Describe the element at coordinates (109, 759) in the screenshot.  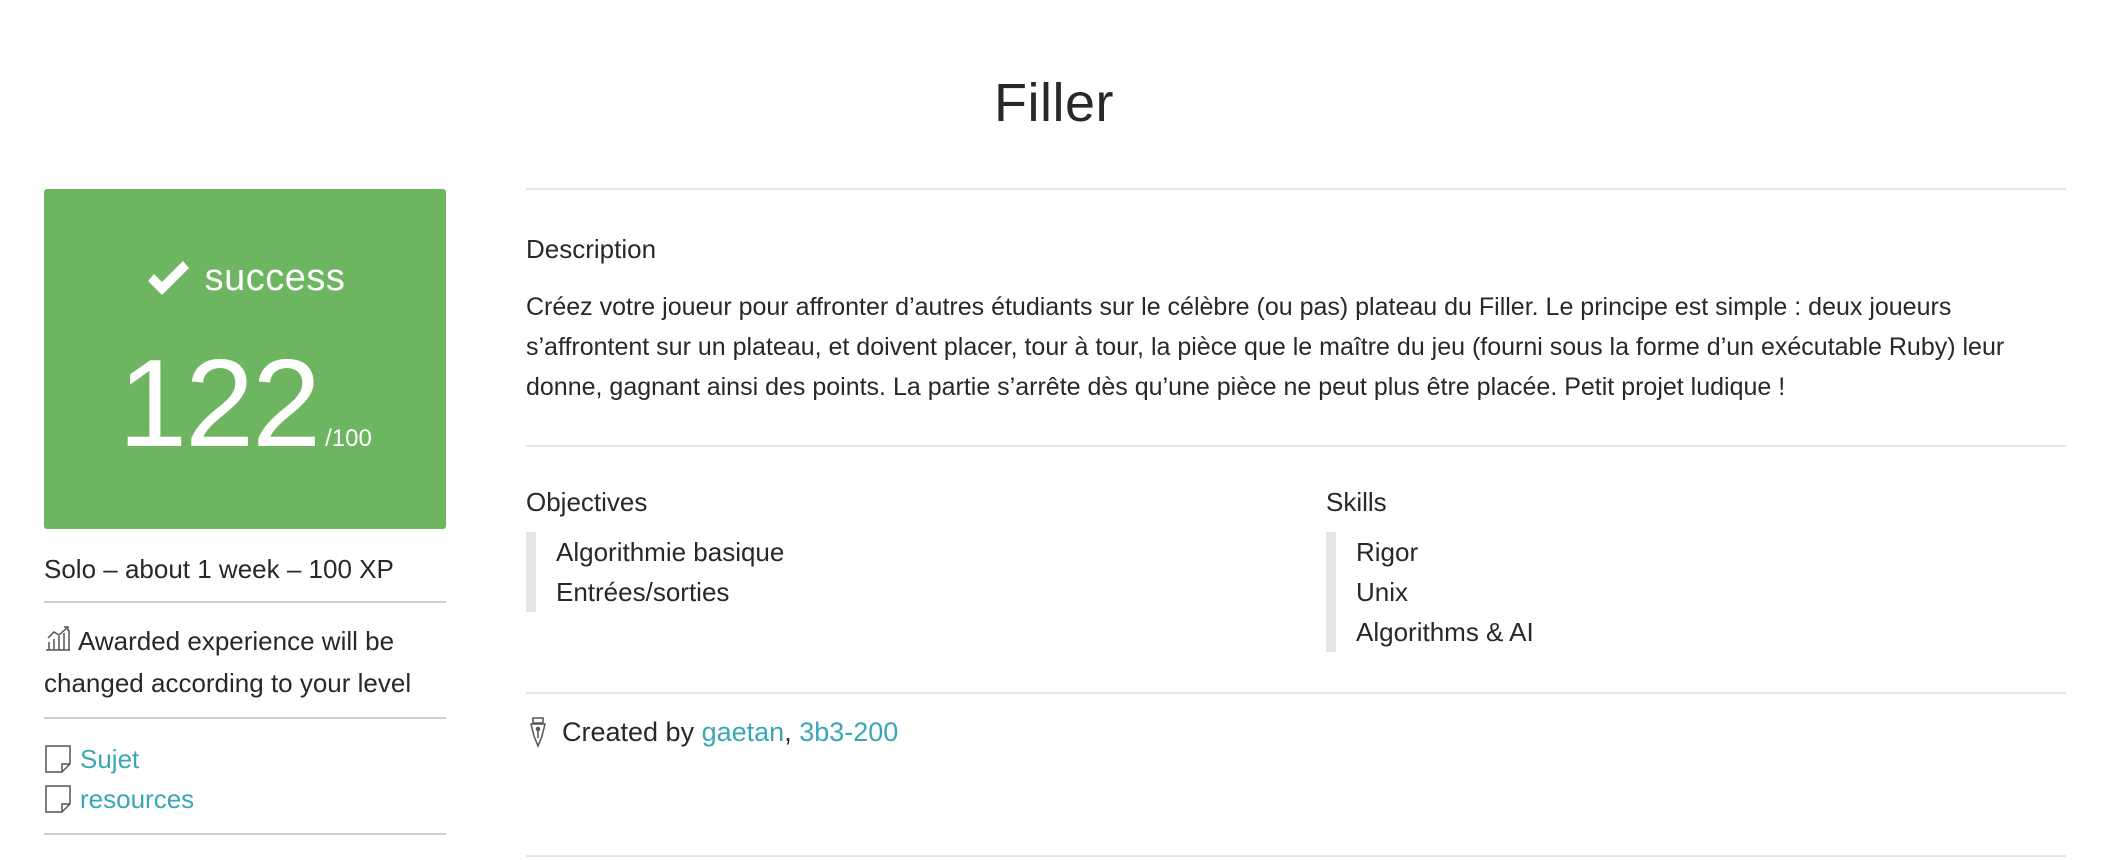
I see `sujet-link: Sujet` at that location.